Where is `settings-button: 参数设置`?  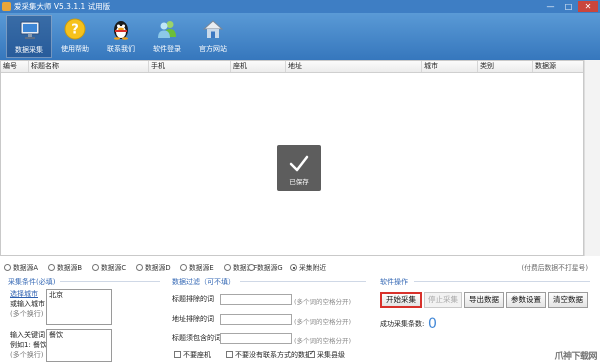
settings-button: 参数设置 is located at coordinates (526, 300).